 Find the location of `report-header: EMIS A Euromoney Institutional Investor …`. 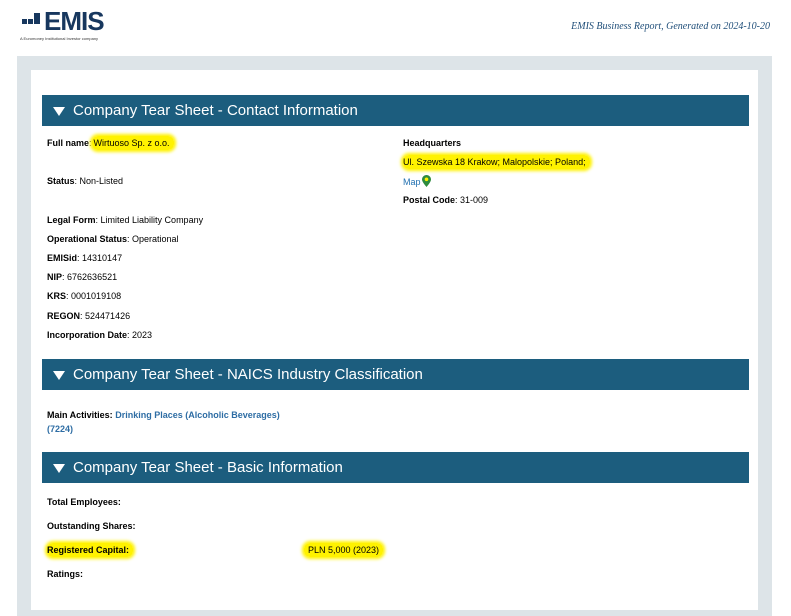

report-header: EMIS A Euromoney Institutional Investor … is located at coordinates (395, 28).